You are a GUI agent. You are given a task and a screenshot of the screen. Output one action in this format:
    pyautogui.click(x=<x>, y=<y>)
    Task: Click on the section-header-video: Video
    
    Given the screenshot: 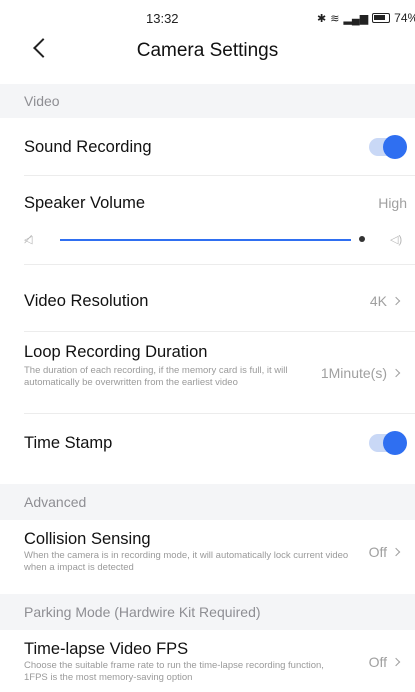 What is the action you would take?
    pyautogui.click(x=207, y=101)
    